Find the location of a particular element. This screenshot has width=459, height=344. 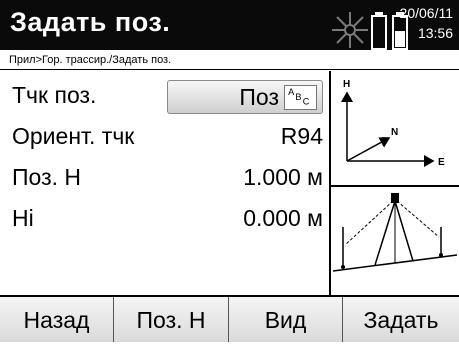

input-mode-abc-icon: A B C is located at coordinates (300, 97).